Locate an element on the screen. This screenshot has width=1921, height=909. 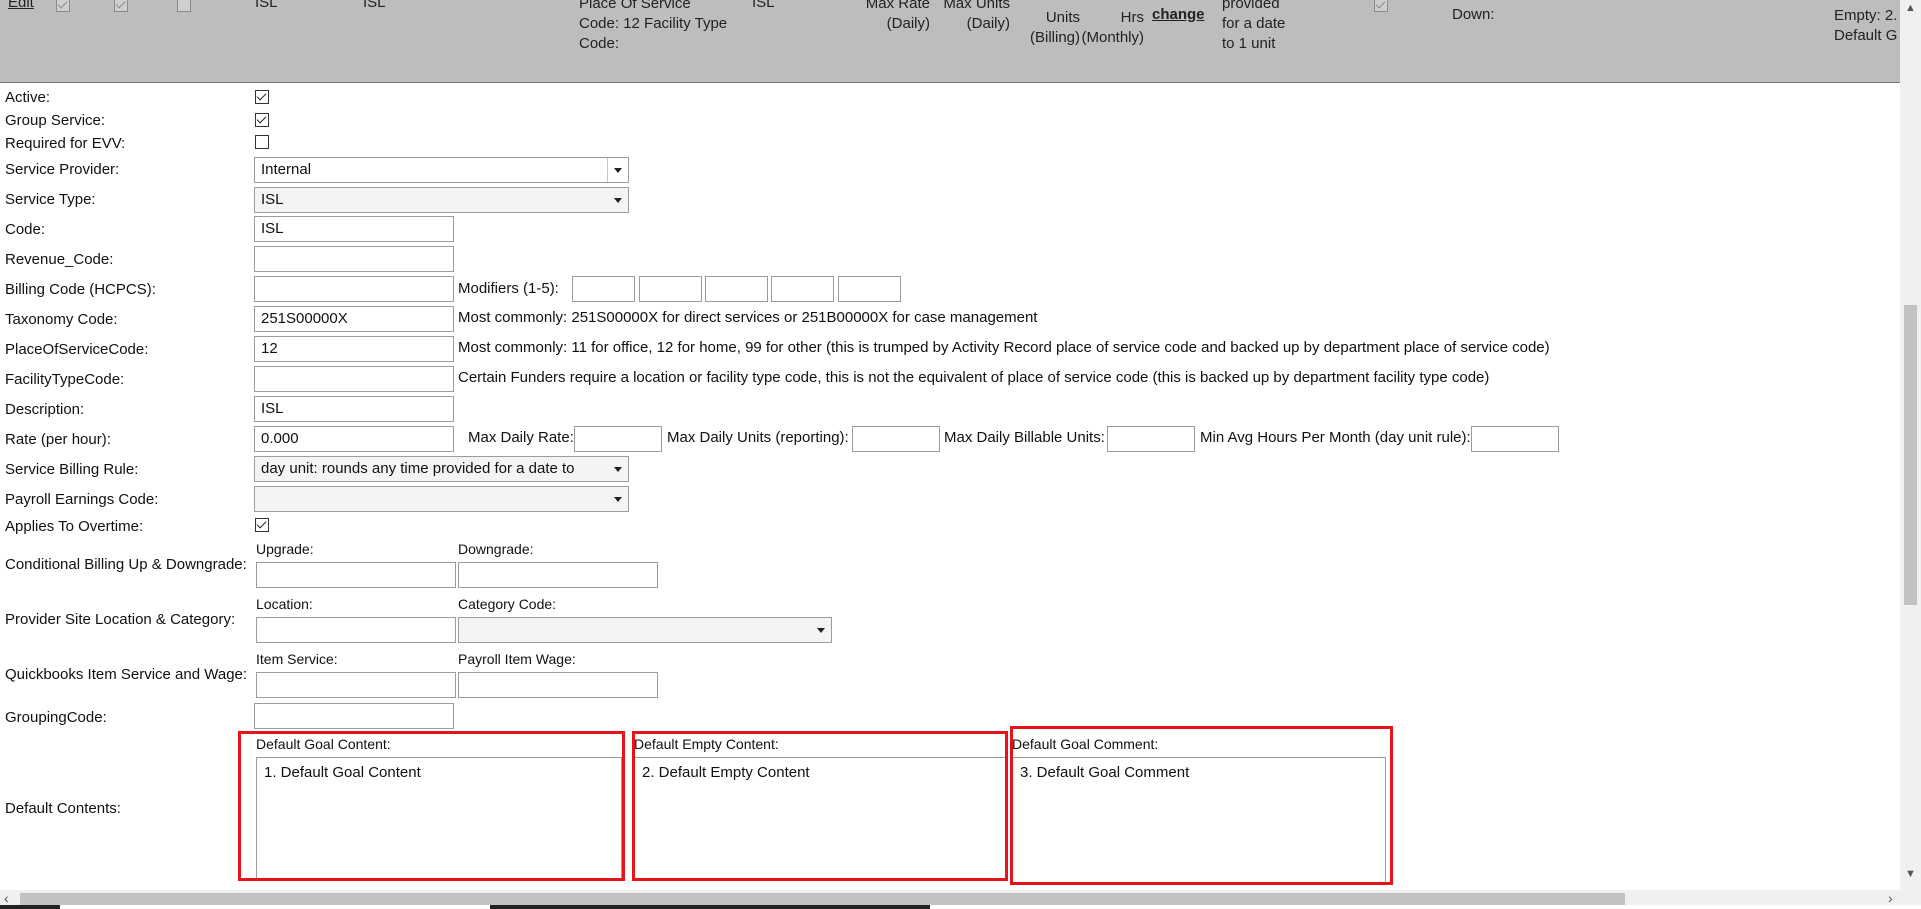
modifier-2-input is located at coordinates (670, 289).